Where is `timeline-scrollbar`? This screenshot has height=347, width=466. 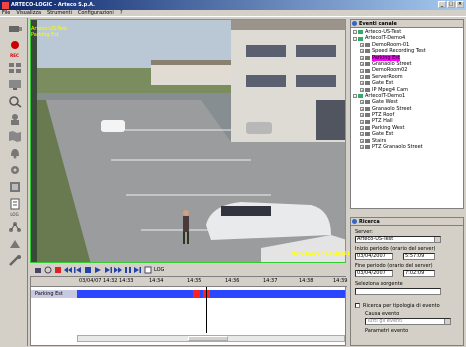
timeline-scrollbar is located at coordinates (211, 338).